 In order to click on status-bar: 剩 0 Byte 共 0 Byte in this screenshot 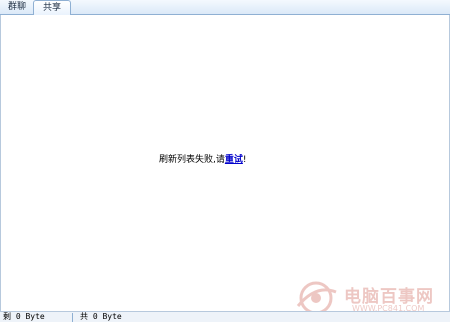, I will do `click(225, 316)`.